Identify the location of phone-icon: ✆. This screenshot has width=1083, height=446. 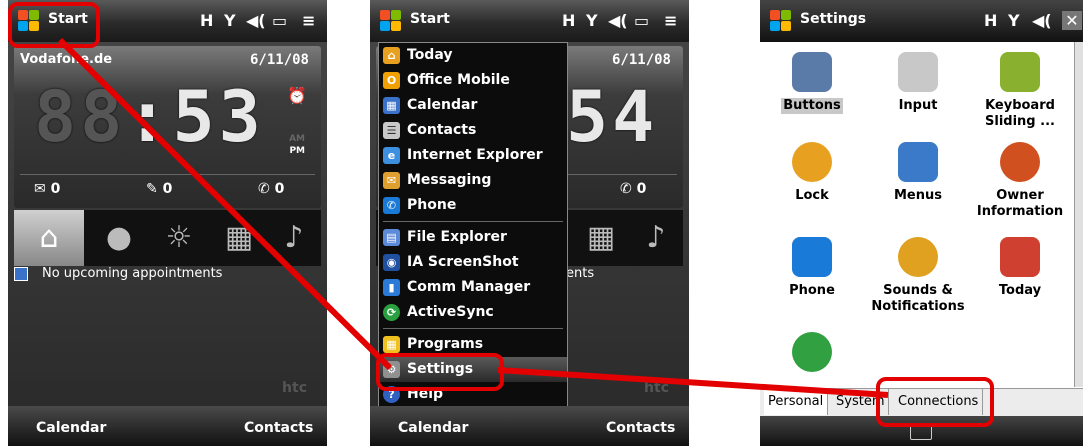
(391, 205).